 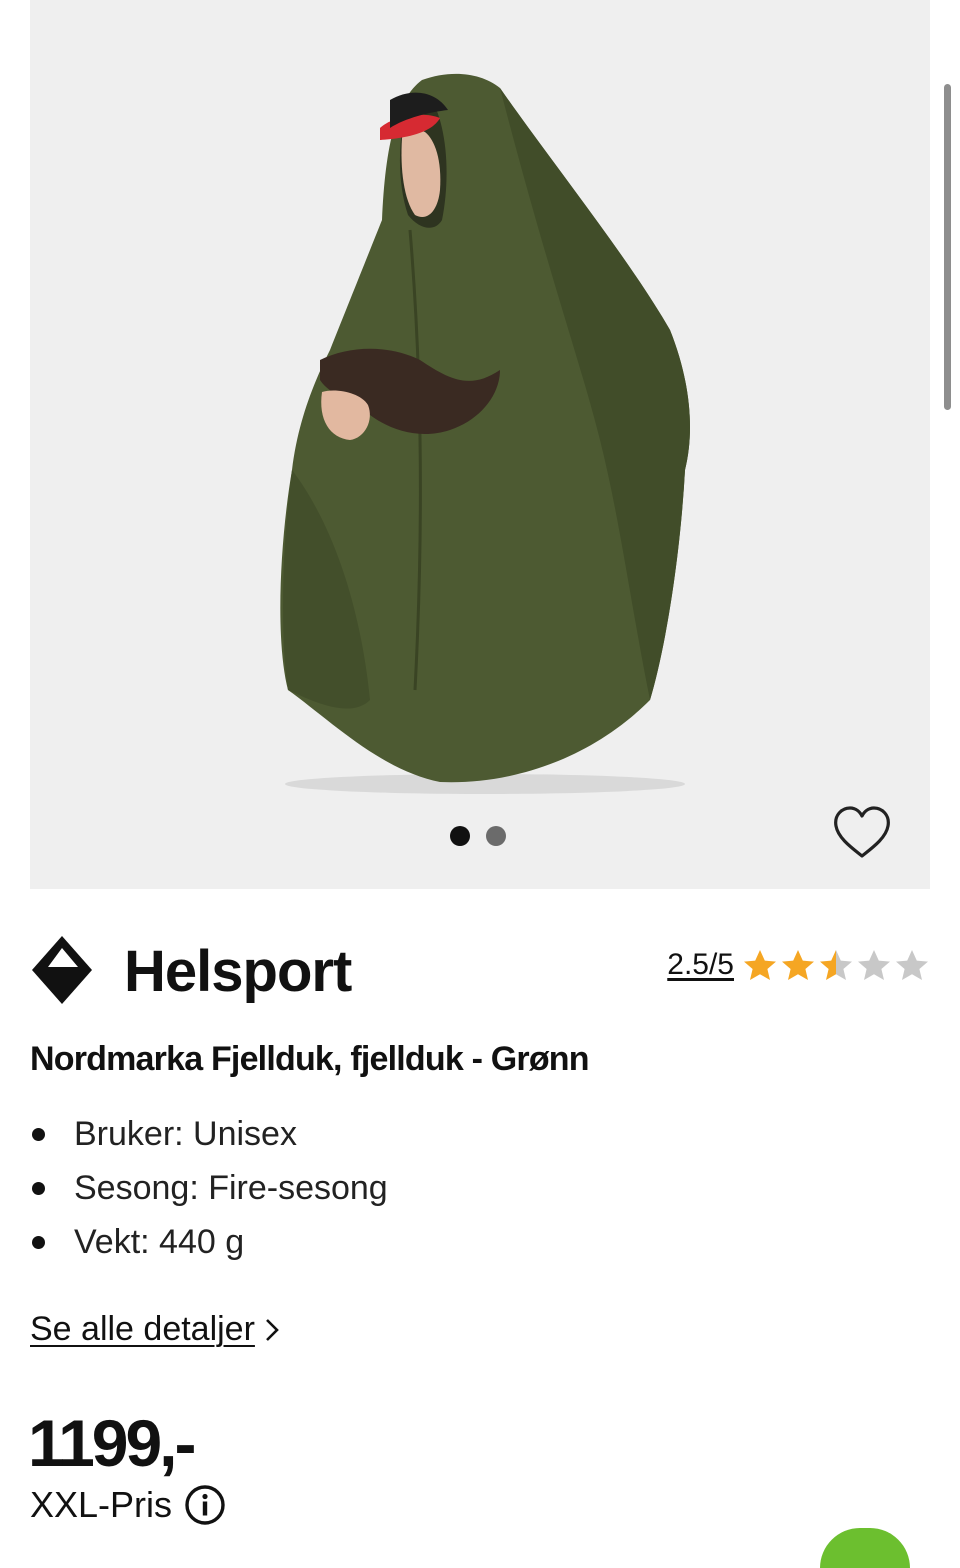 What do you see at coordinates (185, 1134) in the screenshot?
I see `spec-text: Bruker: Unisex` at bounding box center [185, 1134].